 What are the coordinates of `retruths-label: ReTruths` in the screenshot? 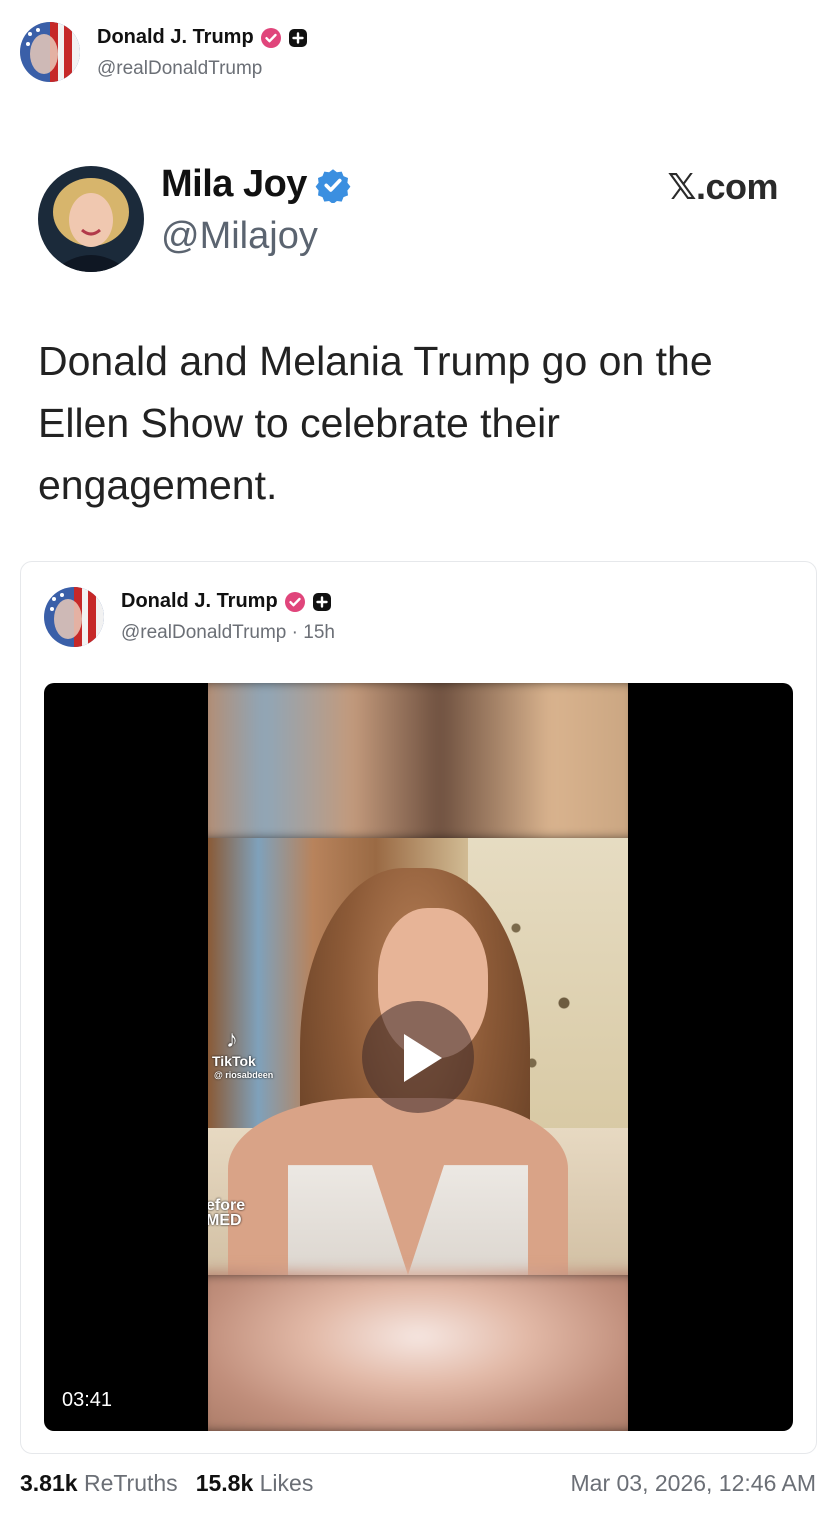 It's located at (130, 1483).